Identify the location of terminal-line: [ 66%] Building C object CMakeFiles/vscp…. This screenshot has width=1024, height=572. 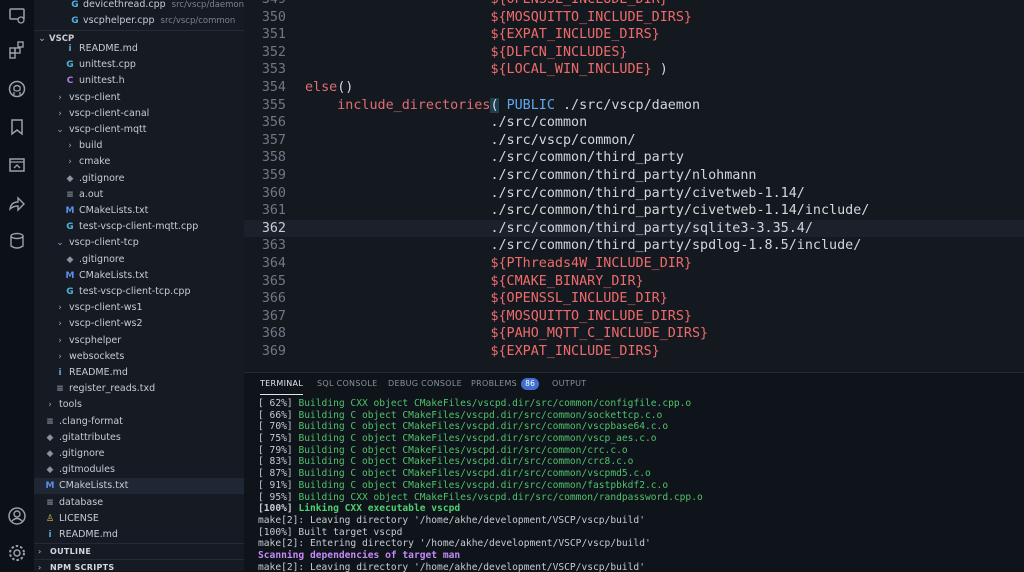
(638, 416).